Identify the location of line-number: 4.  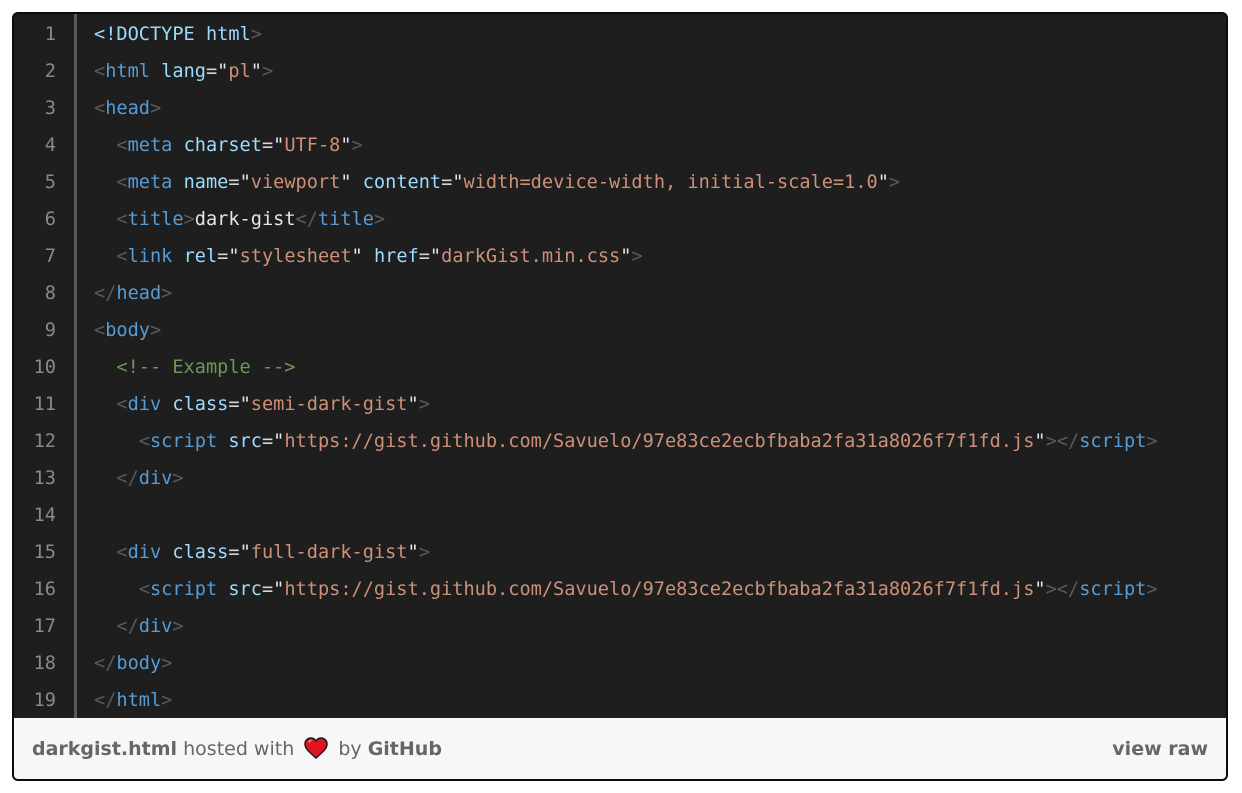
(35, 145).